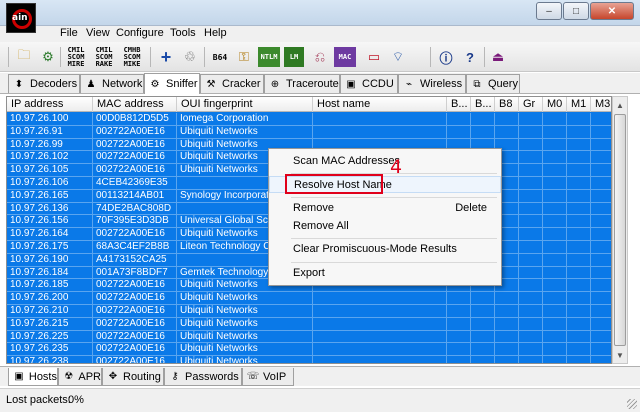  Describe the element at coordinates (398, 57) in the screenshot. I see `wifi-icon: ⌔` at that location.